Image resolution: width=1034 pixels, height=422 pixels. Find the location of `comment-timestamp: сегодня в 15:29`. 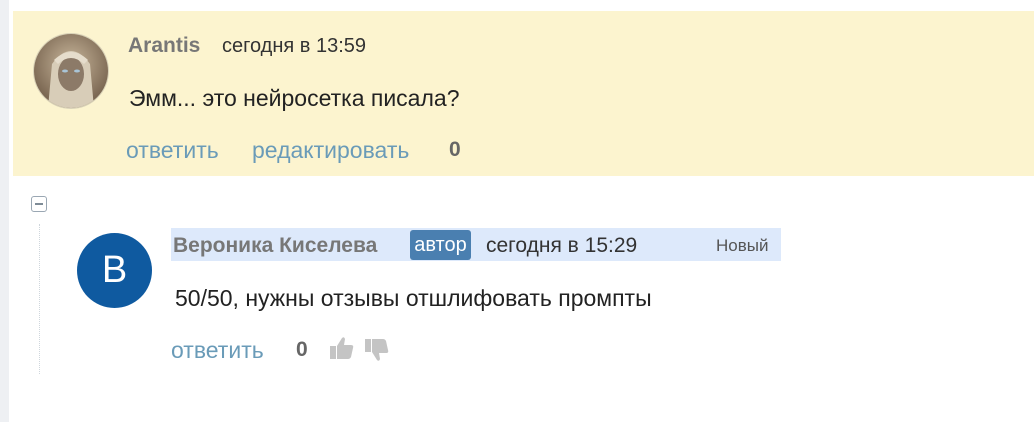

comment-timestamp: сегодня в 15:29 is located at coordinates (562, 245).